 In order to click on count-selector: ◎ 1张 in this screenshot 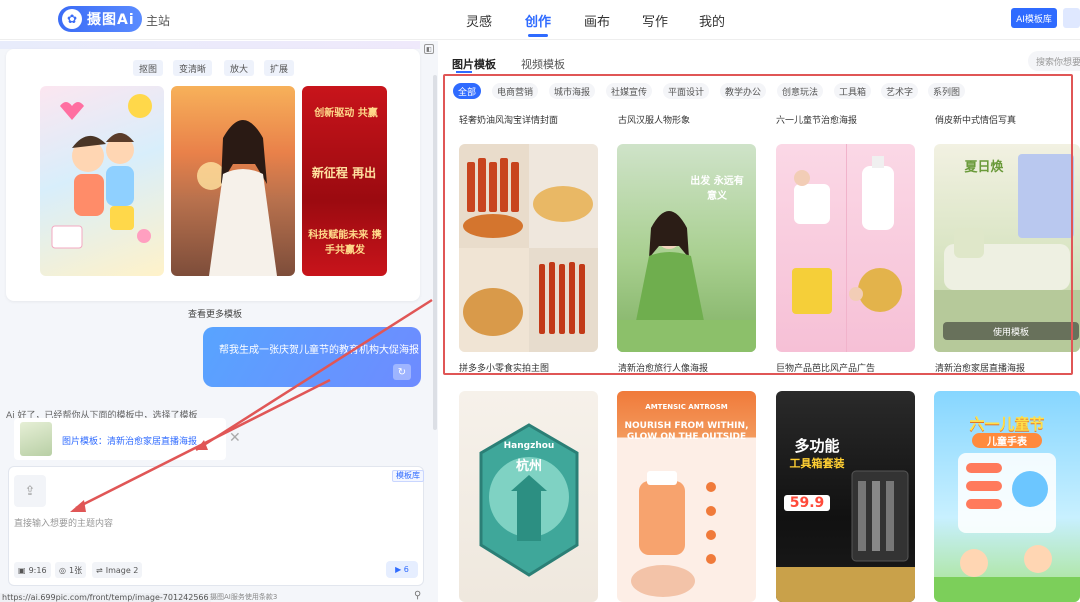, I will do `click(71, 570)`.